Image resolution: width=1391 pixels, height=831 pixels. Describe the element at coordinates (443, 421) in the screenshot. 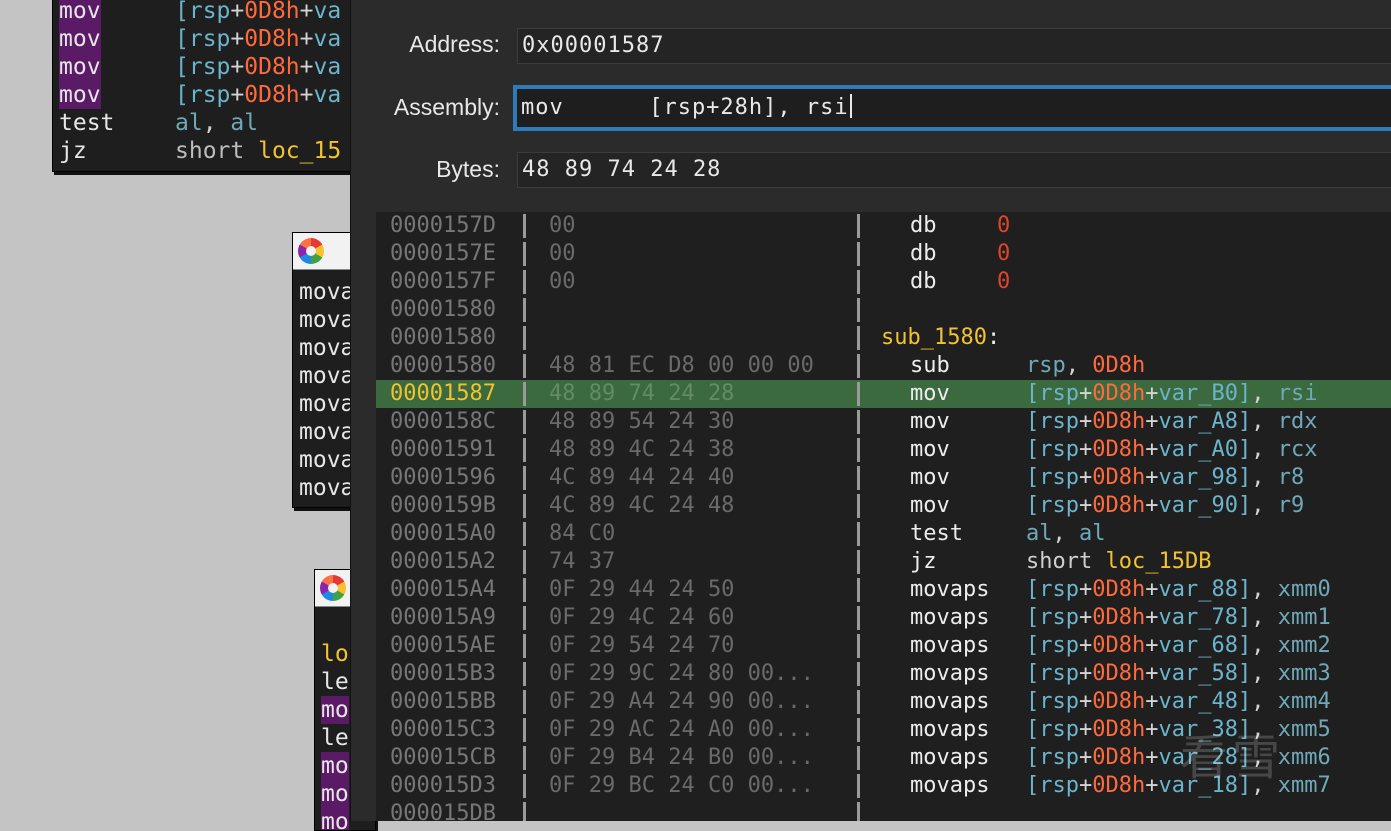

I see `address-cell: 0000158C` at that location.